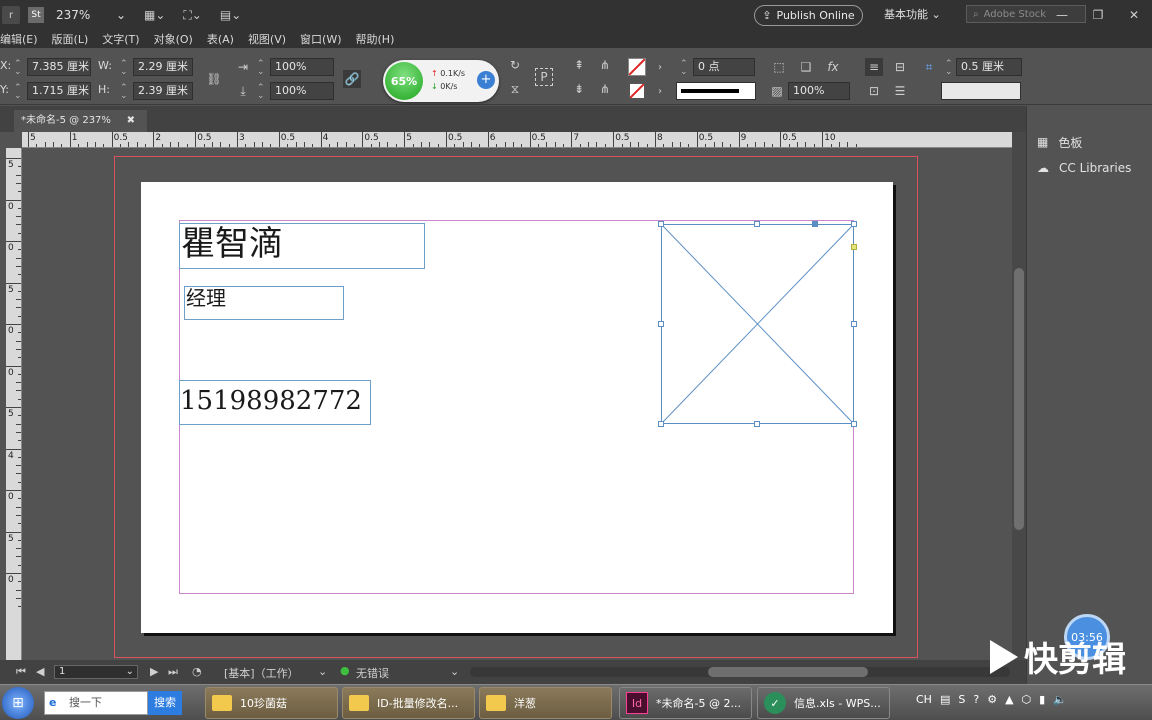 The width and height of the screenshot is (1152, 720). I want to click on next-page-icon: ▶, so click(154, 671).